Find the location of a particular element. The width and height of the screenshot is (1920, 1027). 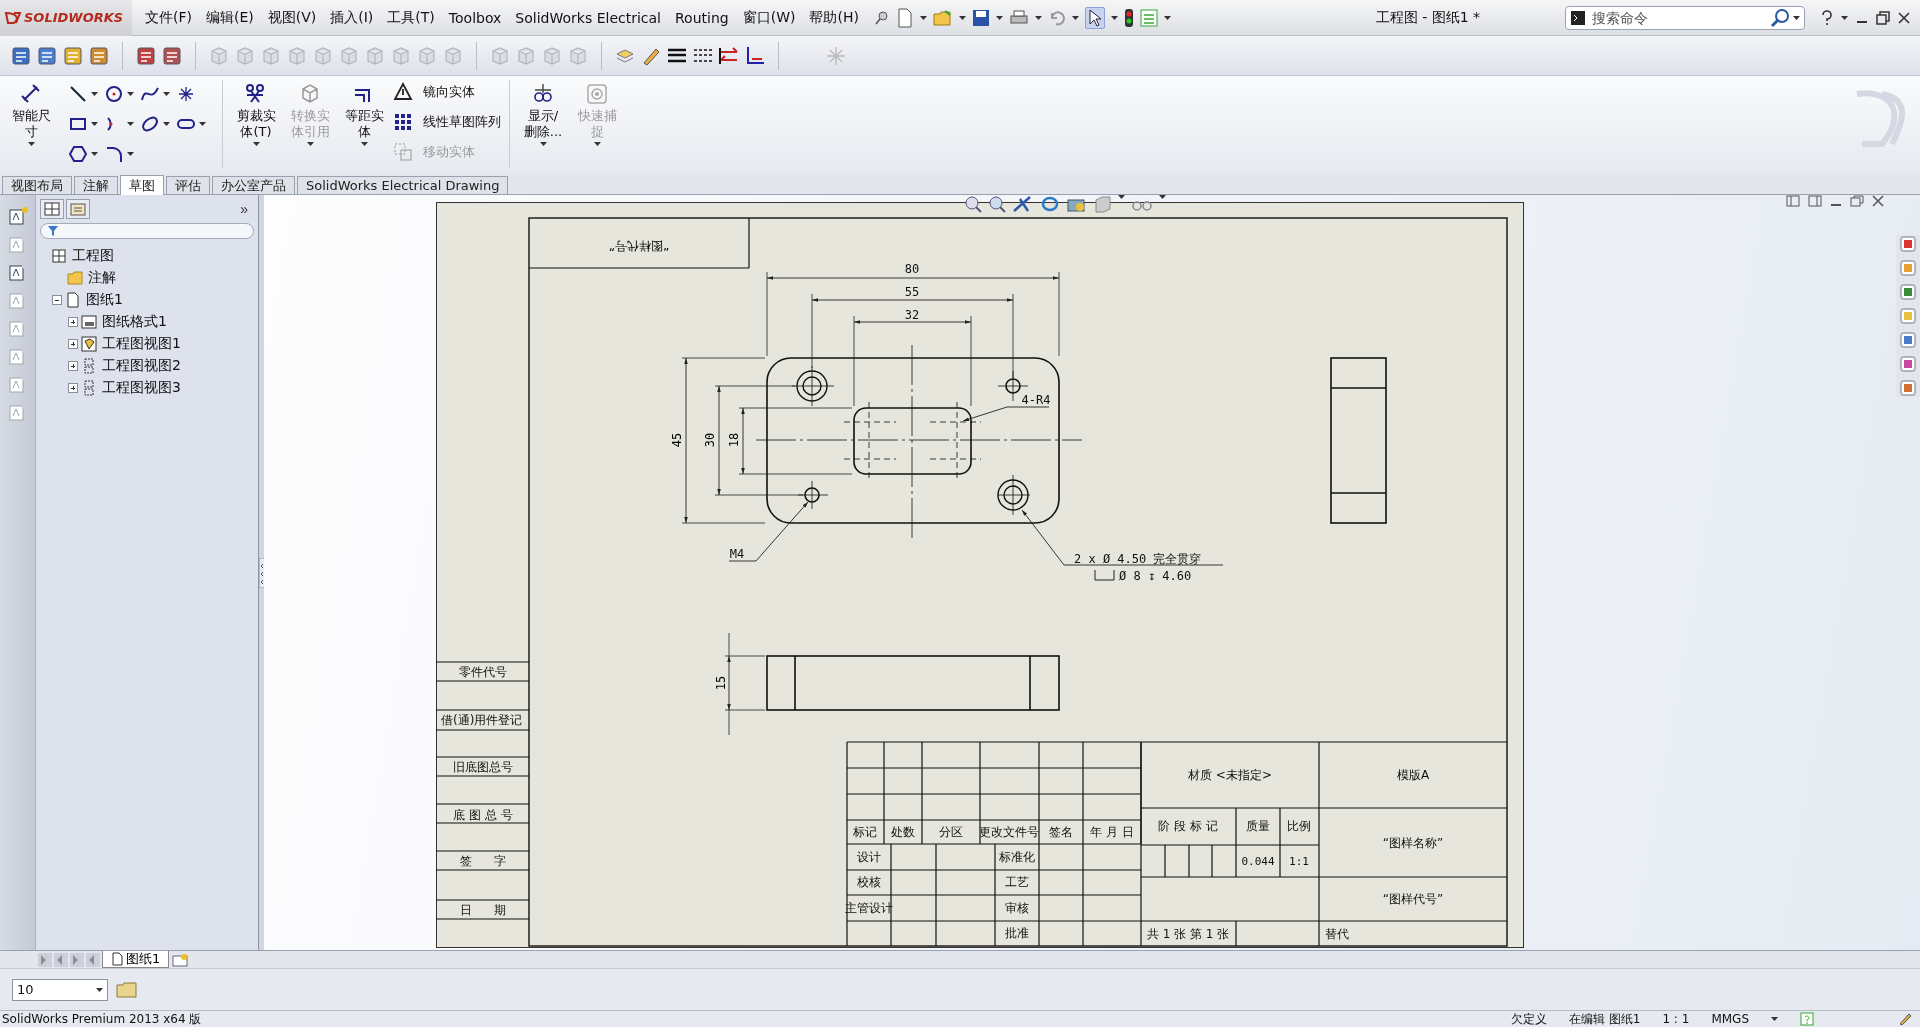

menu-item: SolidWorks Electrical is located at coordinates (588, 17).